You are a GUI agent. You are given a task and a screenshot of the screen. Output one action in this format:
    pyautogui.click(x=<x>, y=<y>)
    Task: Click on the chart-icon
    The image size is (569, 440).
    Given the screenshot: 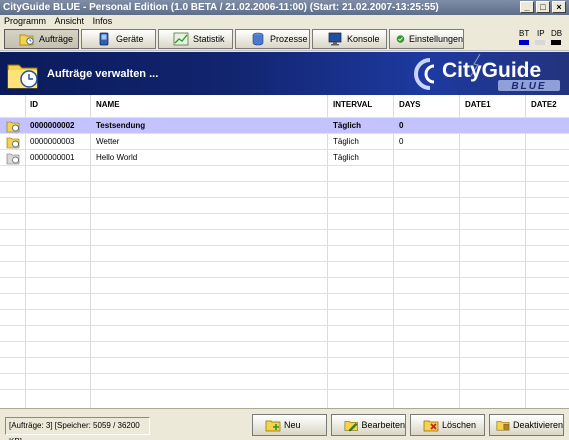 What is the action you would take?
    pyautogui.click(x=181, y=39)
    